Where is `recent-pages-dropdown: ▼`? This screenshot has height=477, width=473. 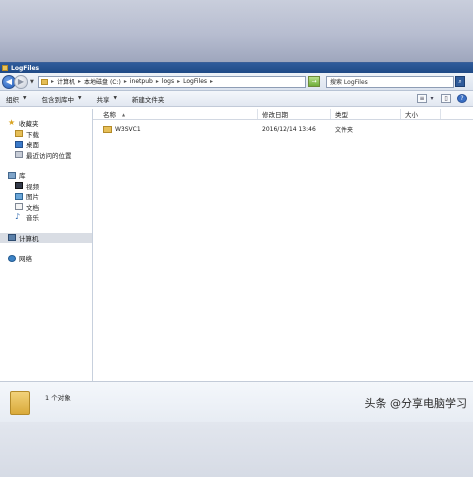
recent-pages-dropdown: ▼ is located at coordinates (33, 82).